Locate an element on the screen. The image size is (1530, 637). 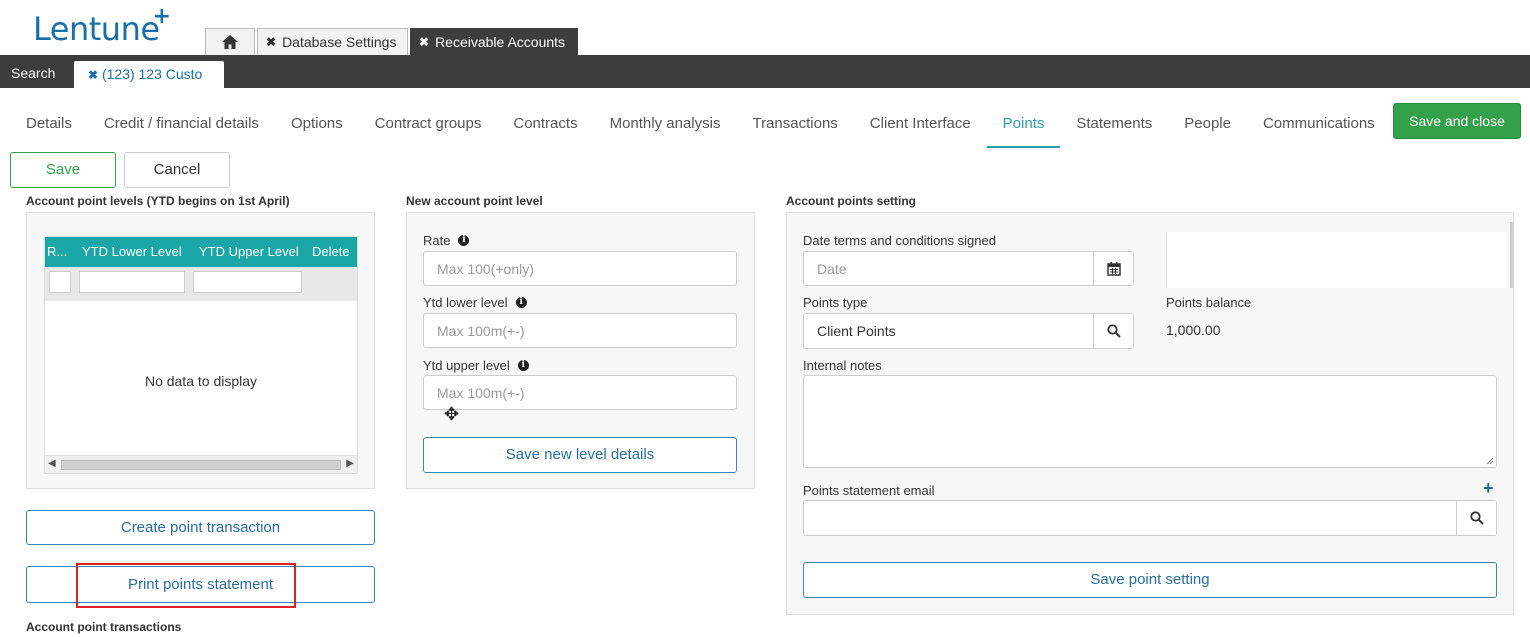
tab-transactions: Transactions is located at coordinates (794, 129).